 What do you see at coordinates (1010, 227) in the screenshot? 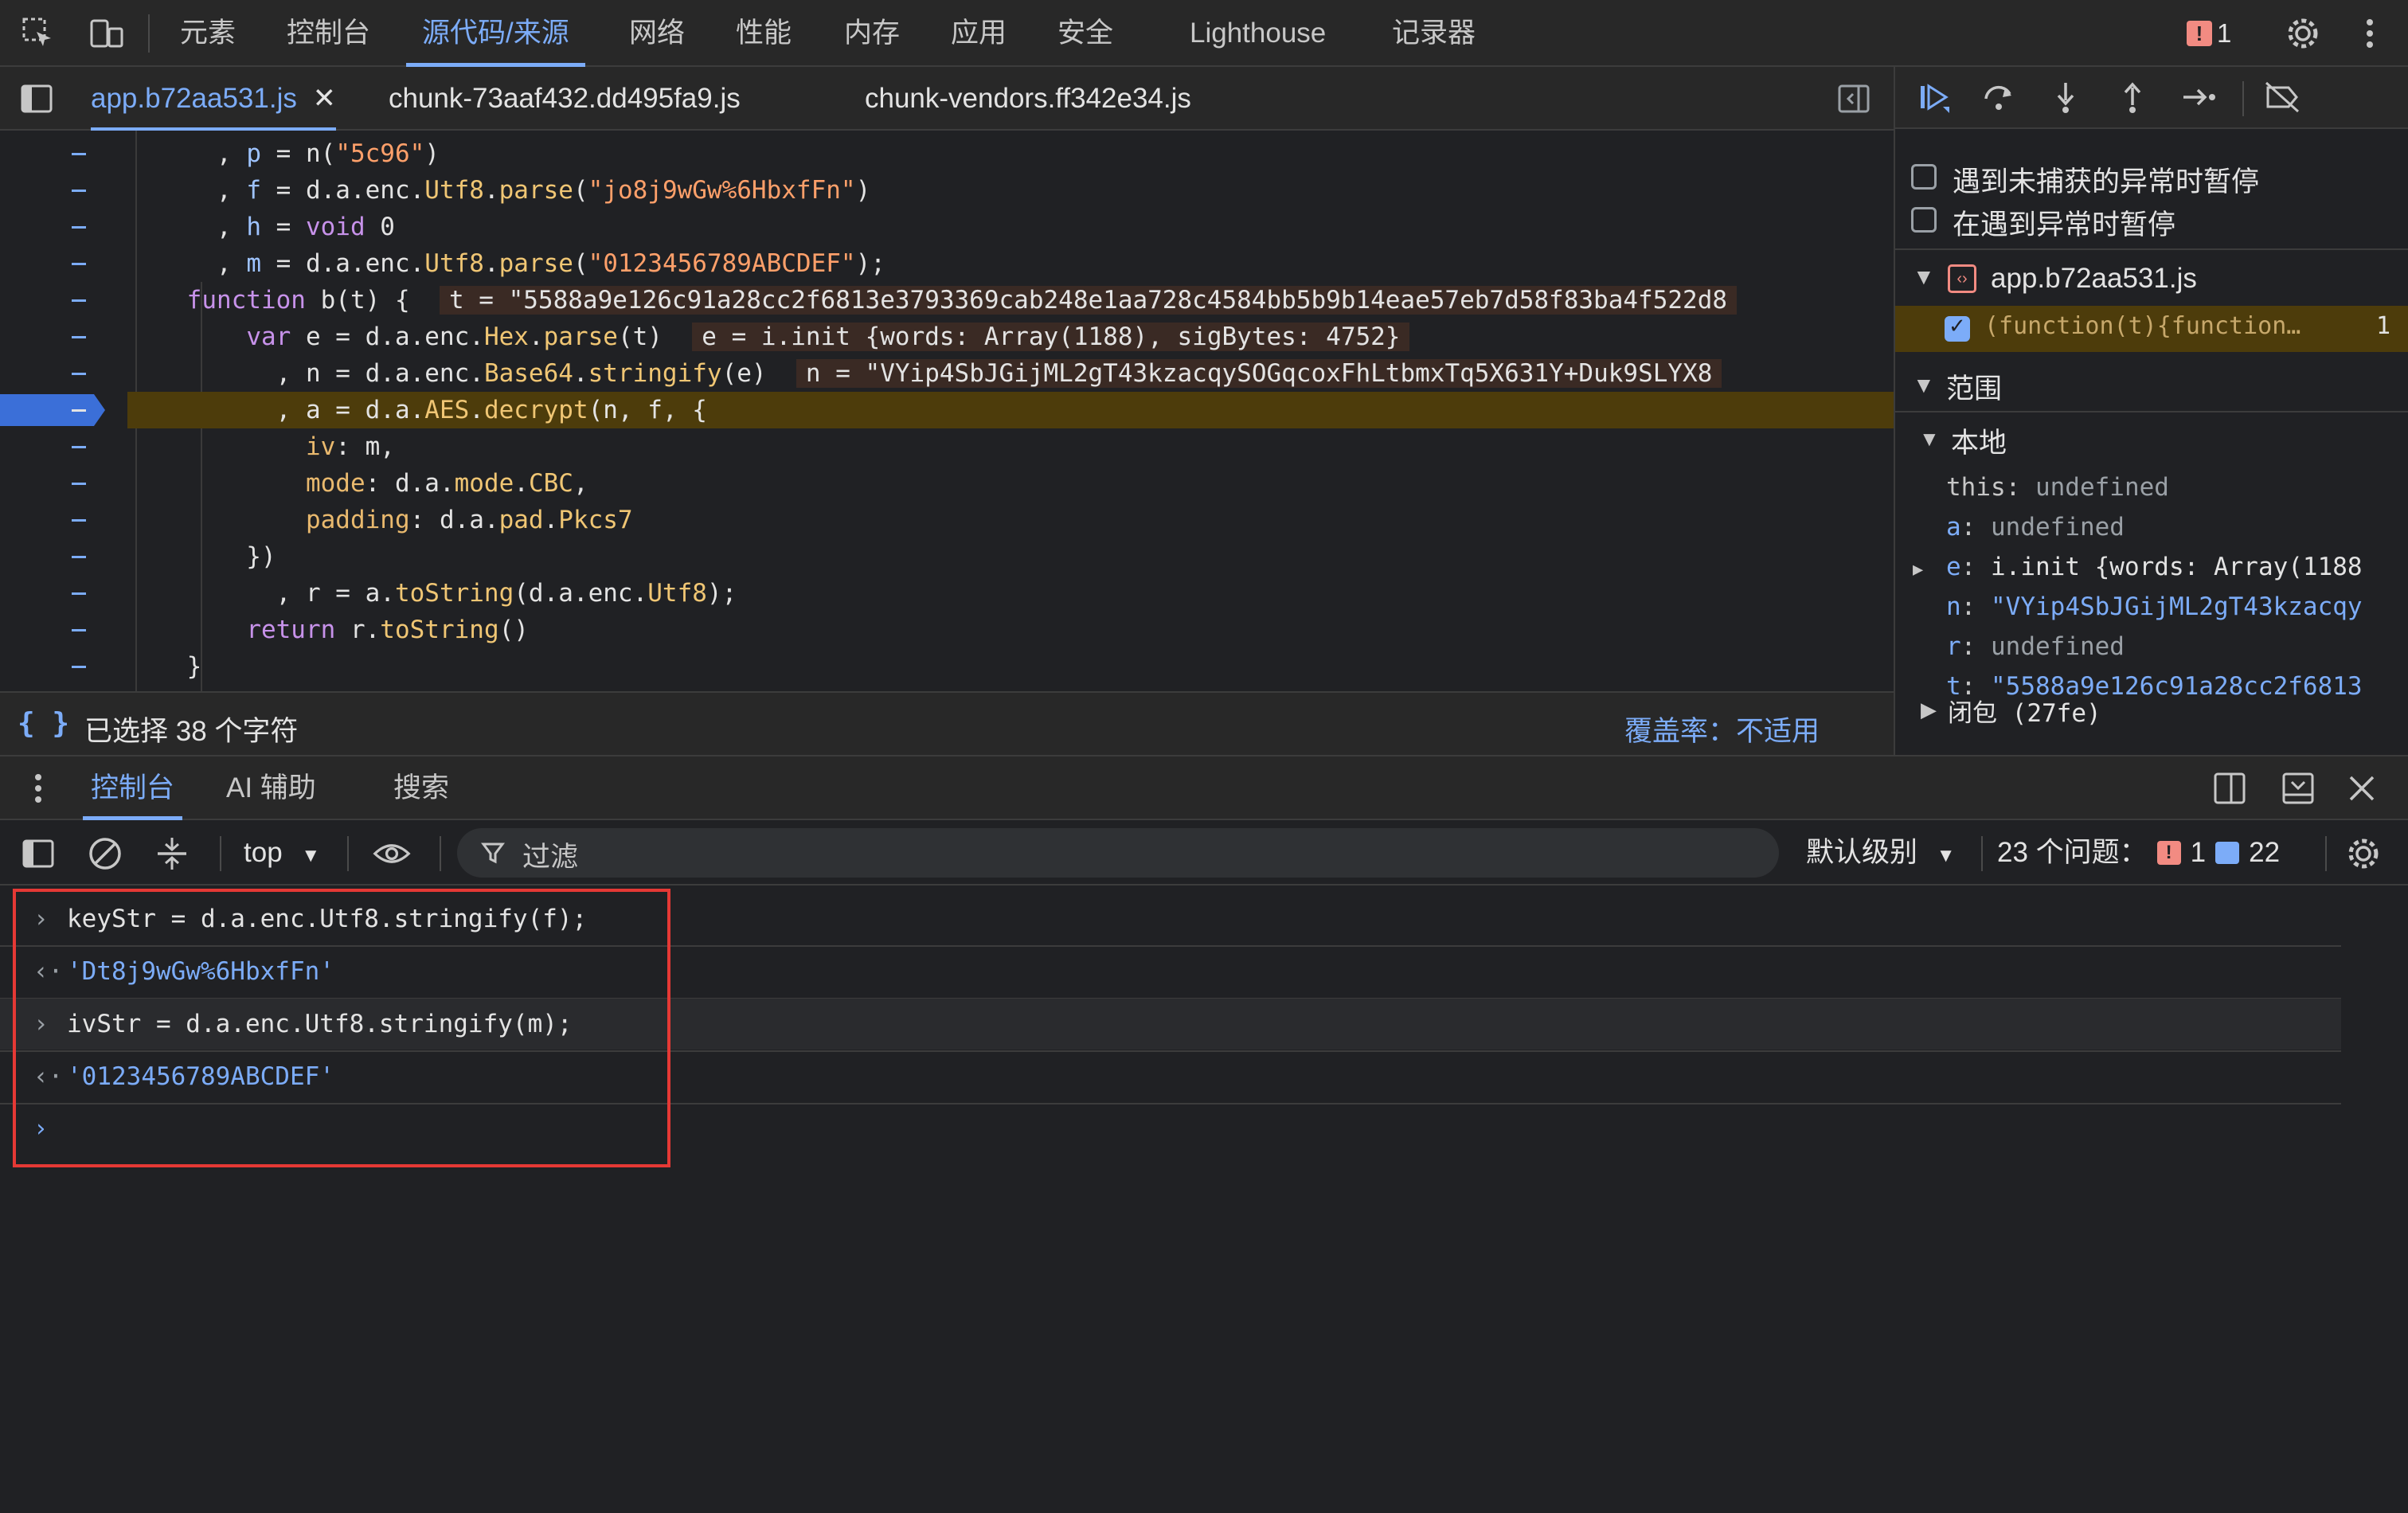
I see `code-line: , h = void 0` at bounding box center [1010, 227].